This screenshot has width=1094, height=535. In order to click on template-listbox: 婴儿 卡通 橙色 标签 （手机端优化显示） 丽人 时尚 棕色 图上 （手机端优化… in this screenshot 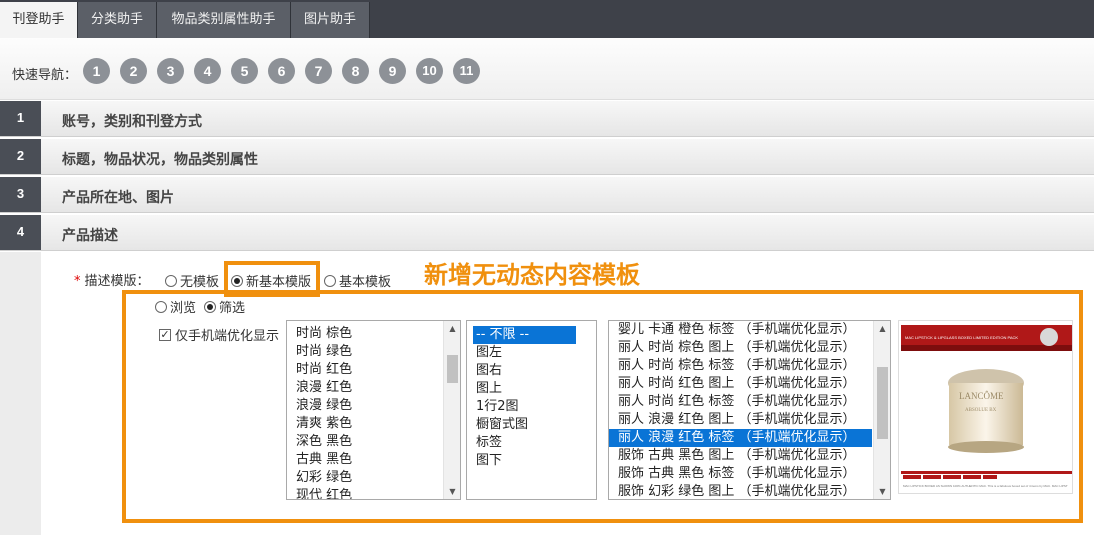, I will do `click(749, 410)`.